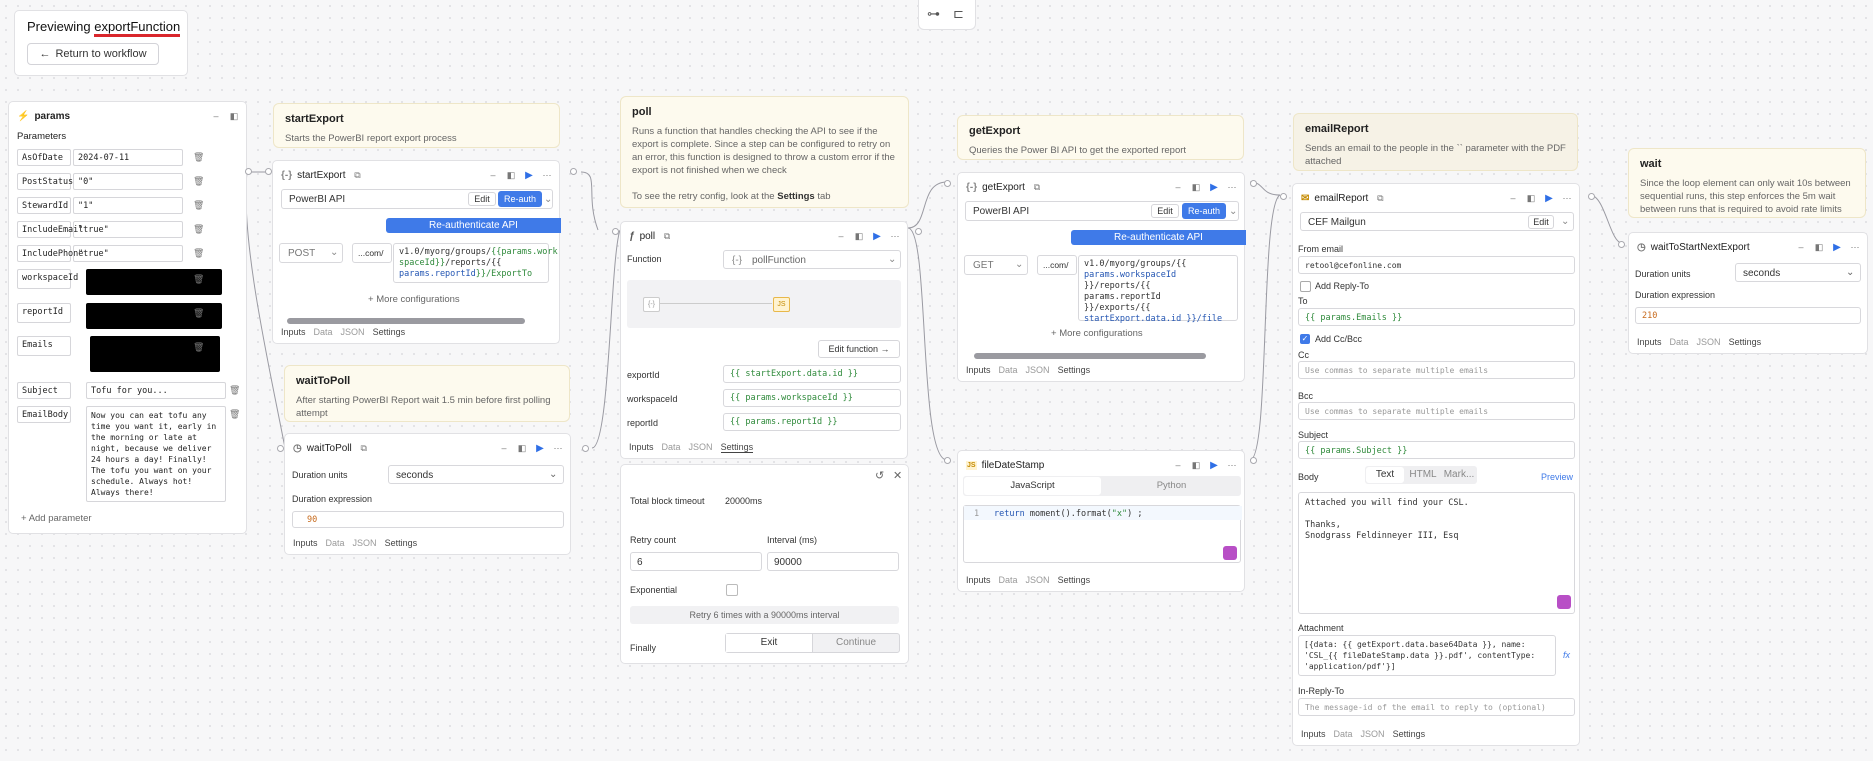 The height and width of the screenshot is (761, 1873). I want to click on add-cc-bcc-checkbox: ✓, so click(1305, 339).